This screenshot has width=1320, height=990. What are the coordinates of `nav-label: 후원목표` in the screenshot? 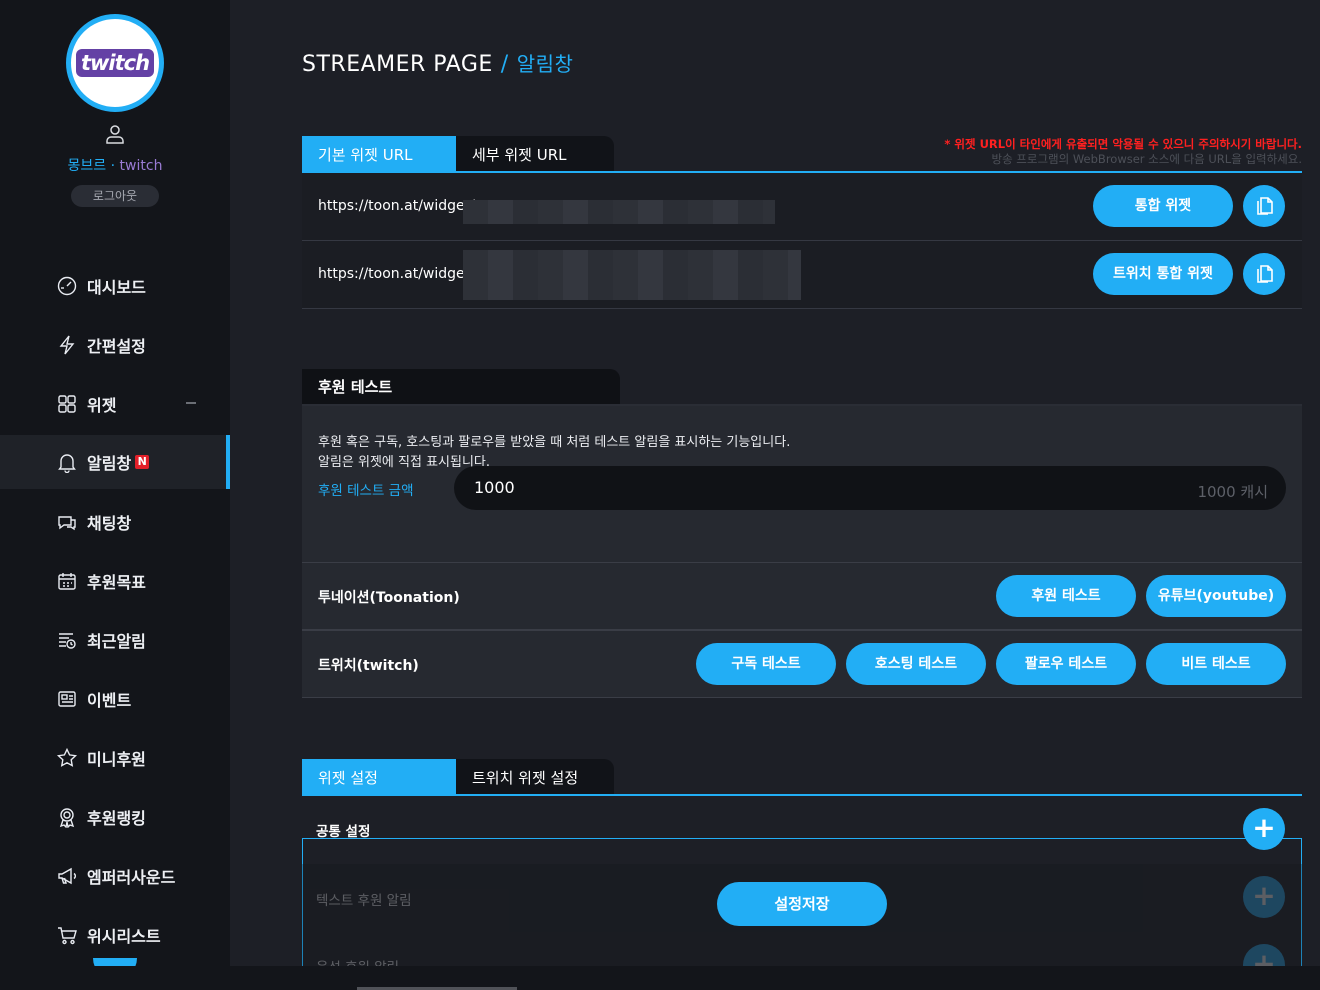 It's located at (116, 582).